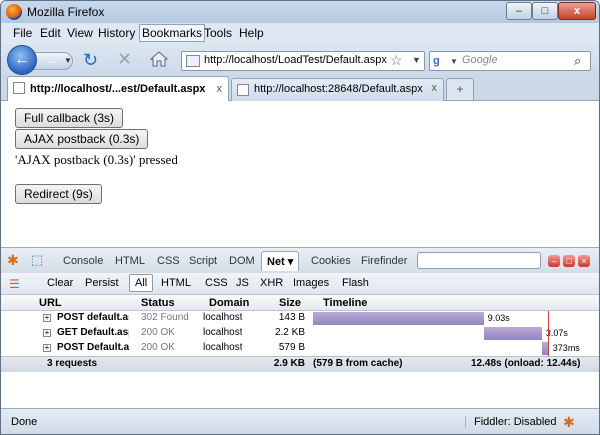  What do you see at coordinates (498, 318) in the screenshot?
I see `request-time: 9.03s` at bounding box center [498, 318].